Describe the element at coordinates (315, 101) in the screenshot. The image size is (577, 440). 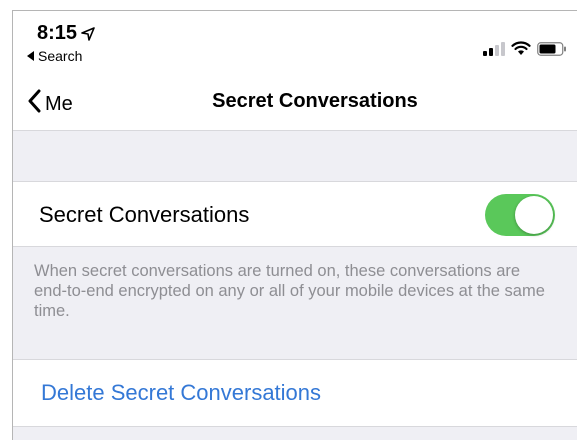
I see `page-title: Secret Conversations` at that location.